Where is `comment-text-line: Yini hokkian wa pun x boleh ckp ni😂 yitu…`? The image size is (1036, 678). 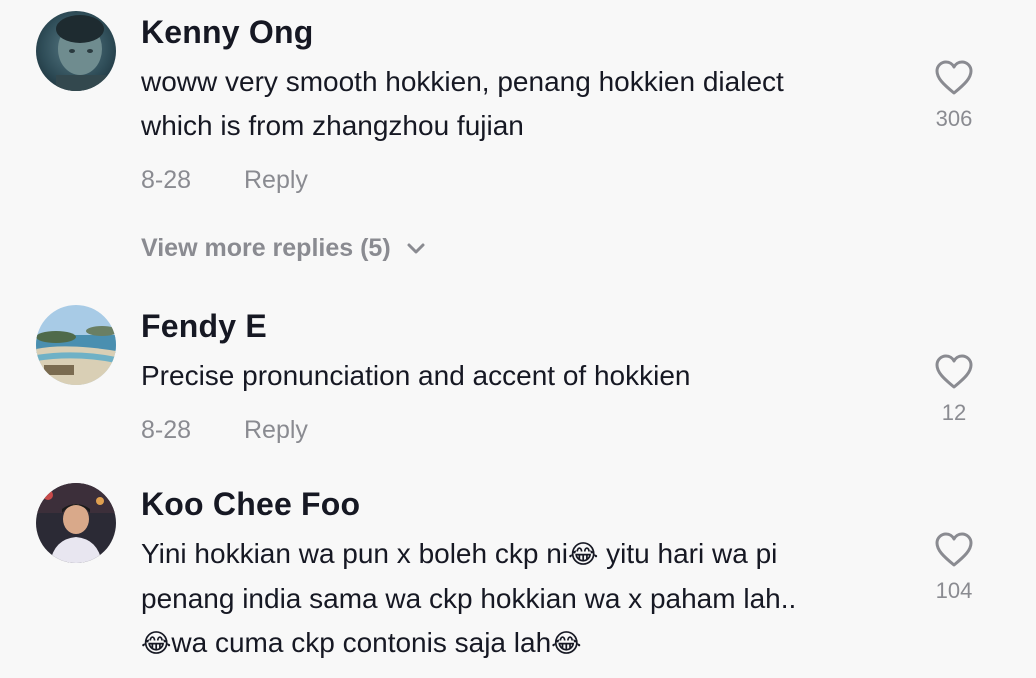
comment-text-line: Yini hokkian wa pun x boleh ckp ni😂 yitu… is located at coordinates (521, 554).